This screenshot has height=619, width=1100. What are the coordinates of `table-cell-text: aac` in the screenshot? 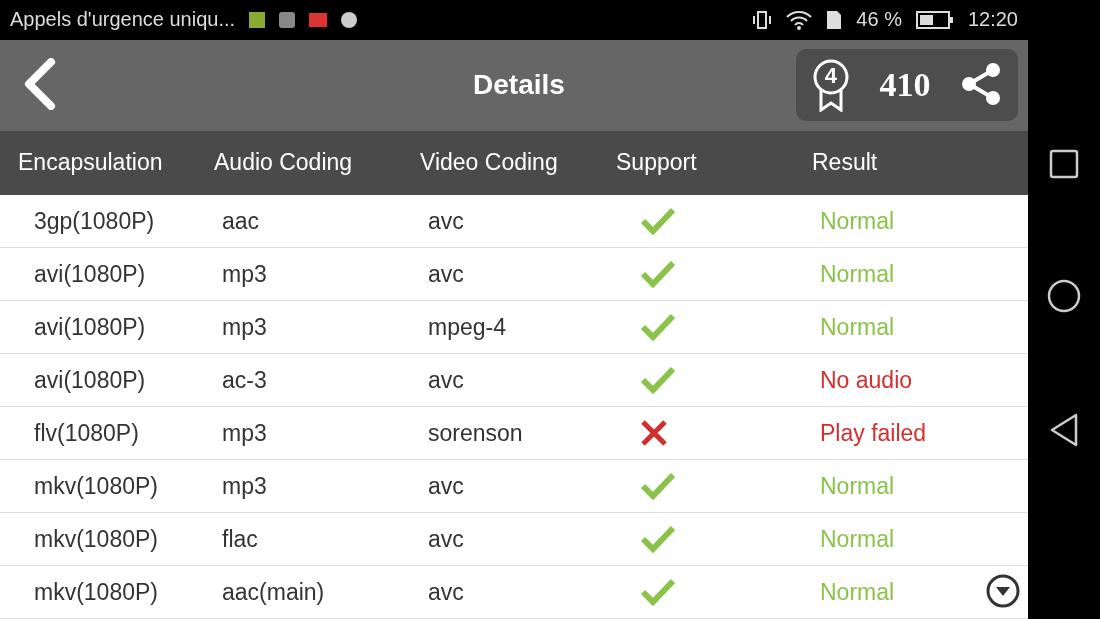 It's located at (241, 221).